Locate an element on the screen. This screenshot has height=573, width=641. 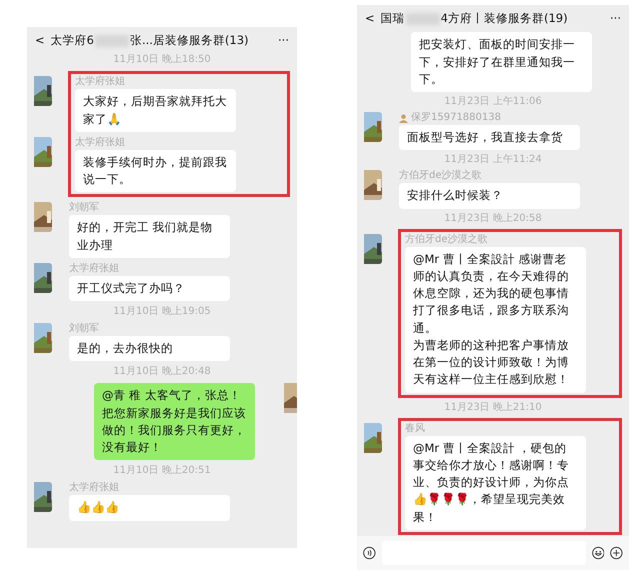
message-text: 为曹老师的这种把客户事情放在第一位的设计师致敬！为博天有这样一位主任感到欣慰！ is located at coordinates (491, 362).